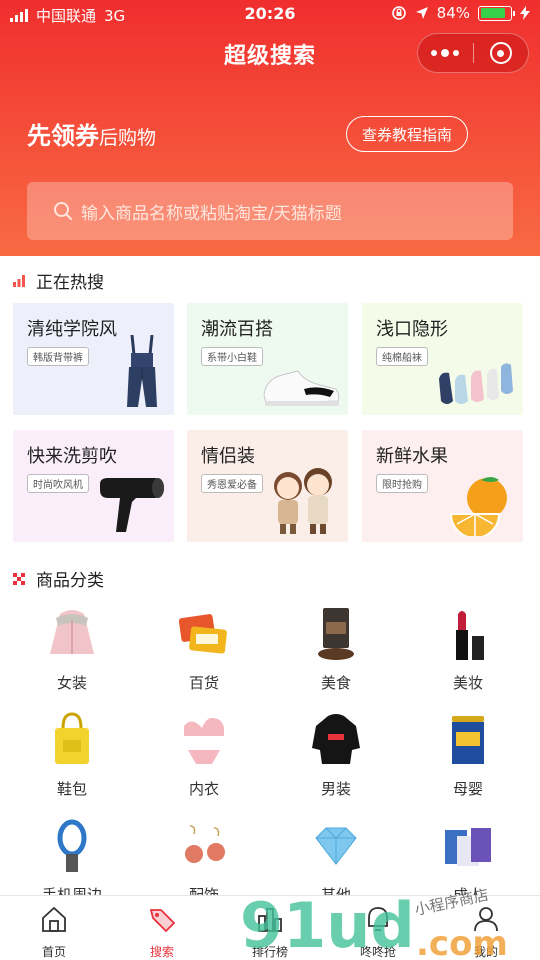 This screenshot has width=540, height=960. I want to click on category-accessories: 配饰, so click(204, 860).